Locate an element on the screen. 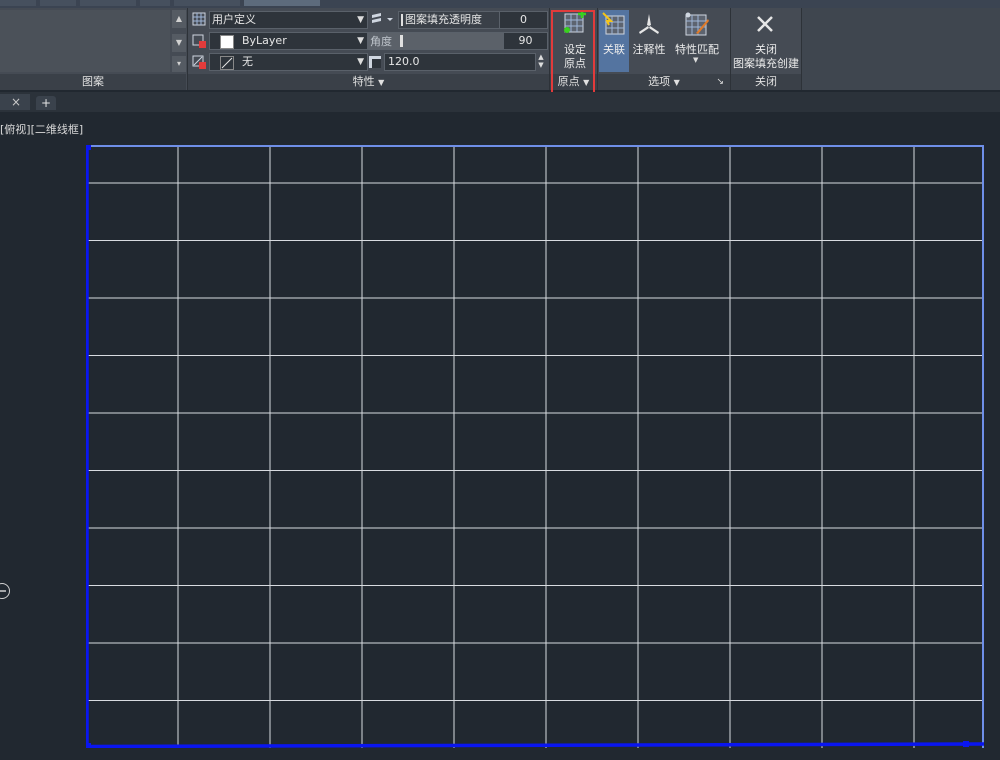 This screenshot has width=1000, height=760. associative-icon is located at coordinates (614, 23).